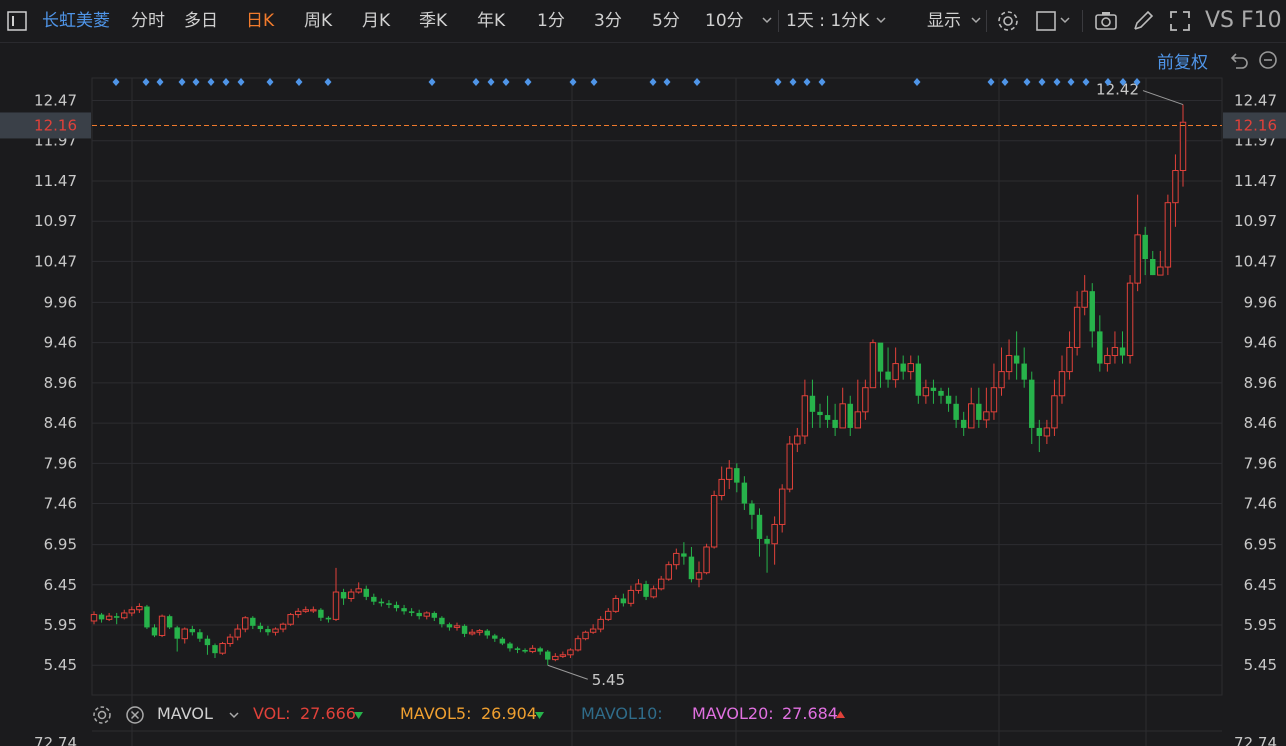  What do you see at coordinates (60, 665) in the screenshot?
I see `y-tick-left-14: 5.45` at bounding box center [60, 665].